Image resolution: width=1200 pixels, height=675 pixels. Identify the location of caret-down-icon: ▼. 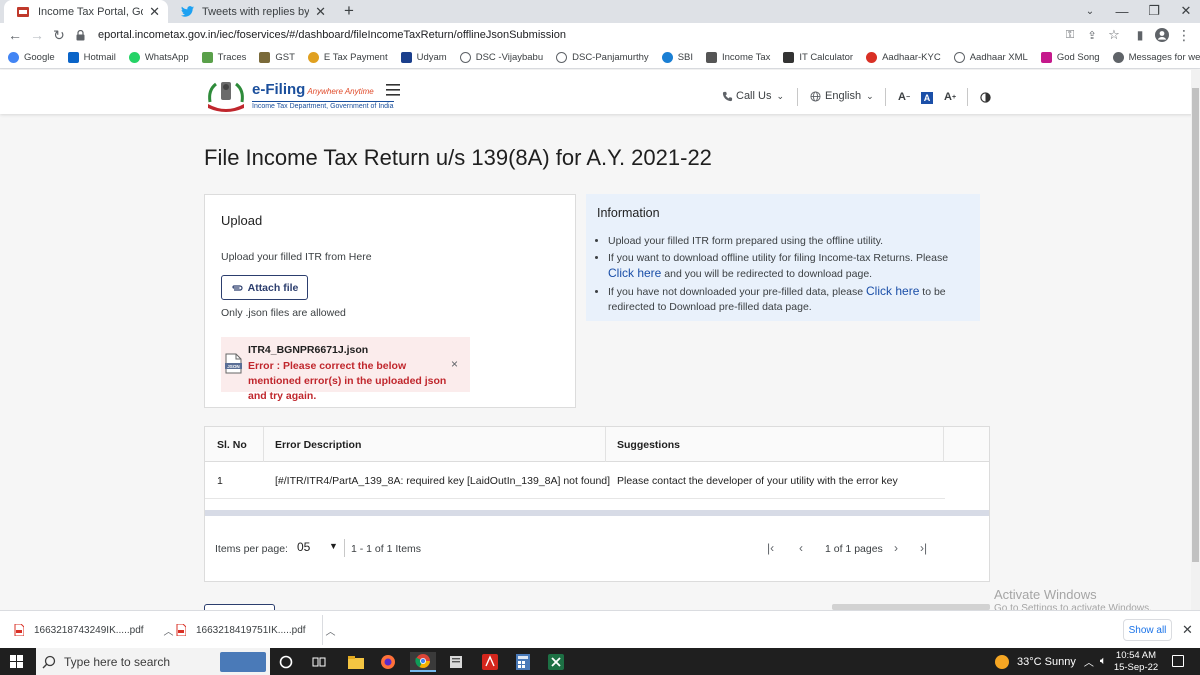
(333, 546).